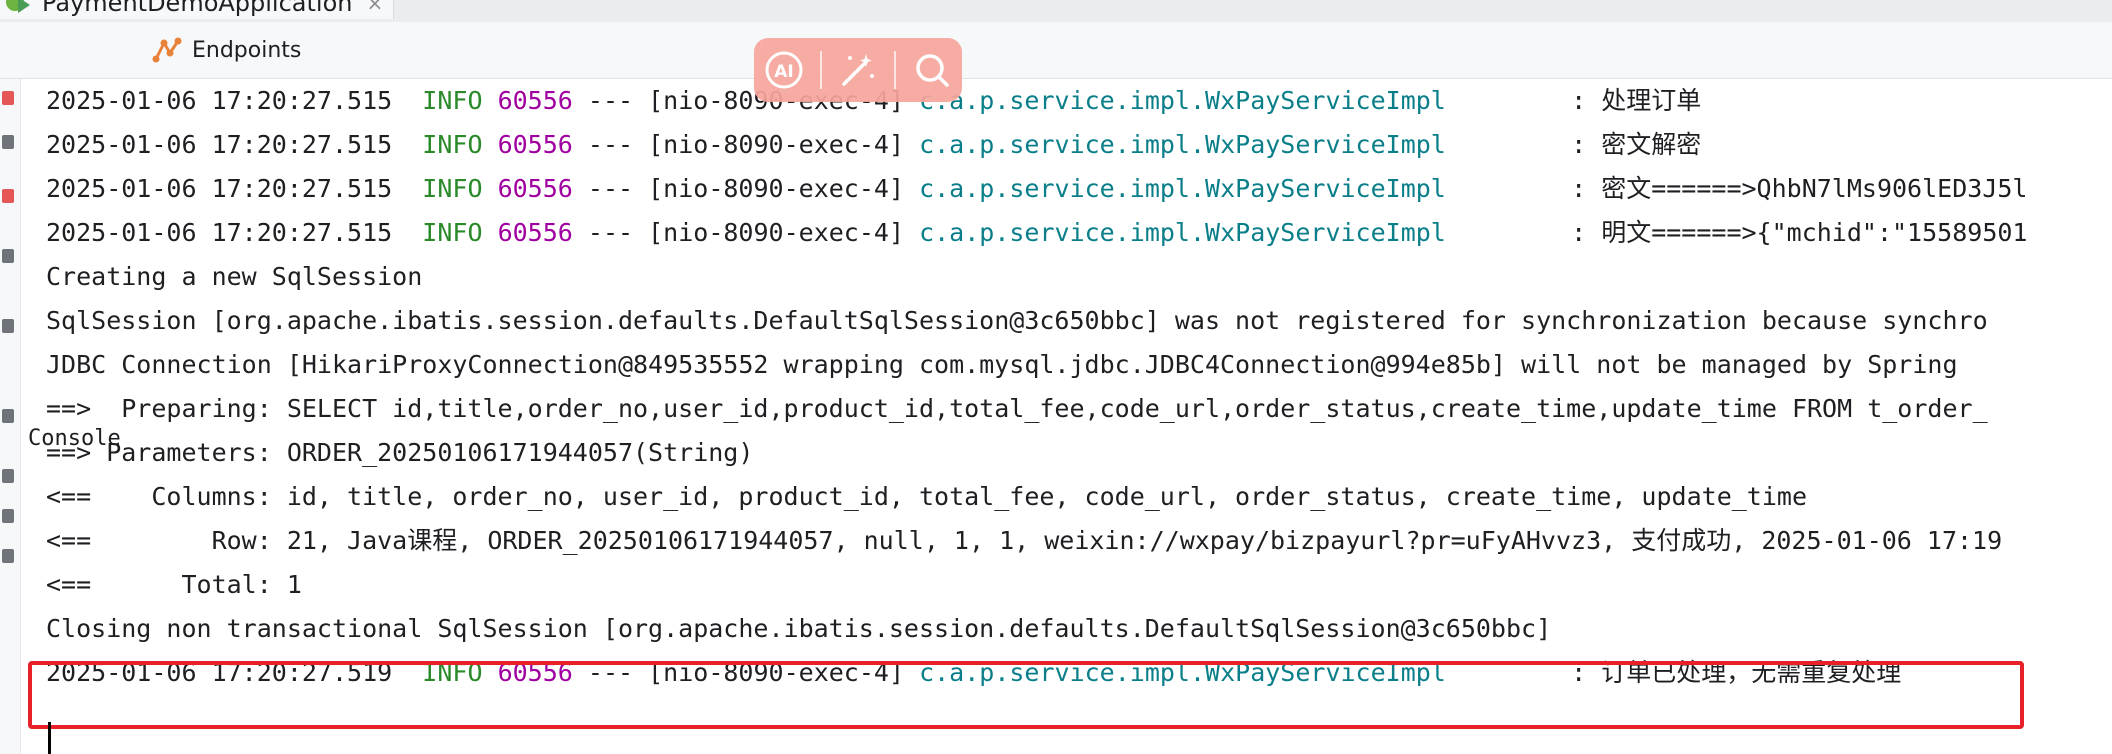 The height and width of the screenshot is (754, 2112). What do you see at coordinates (1751, 672) in the screenshot?
I see `log-message: 订单已处理，无需重复处理` at bounding box center [1751, 672].